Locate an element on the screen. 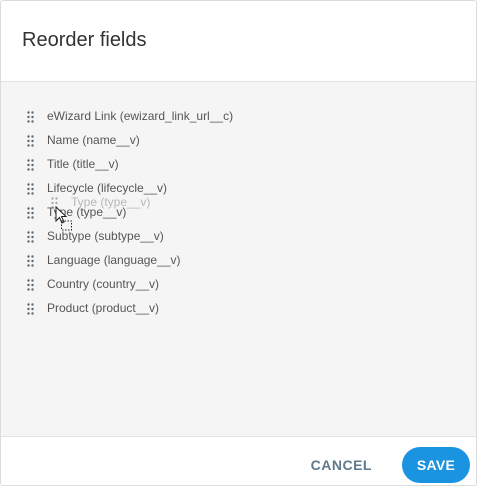 The height and width of the screenshot is (486, 477). field-label: Product (product__v) is located at coordinates (103, 308).